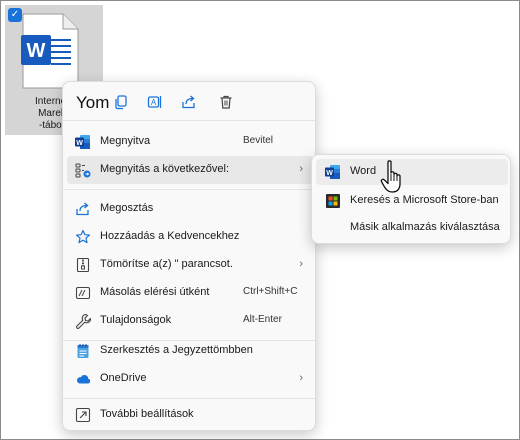 The height and width of the screenshot is (440, 520). What do you see at coordinates (15, 15) in the screenshot?
I see `checkbox-checked-icon: ✓` at bounding box center [15, 15].